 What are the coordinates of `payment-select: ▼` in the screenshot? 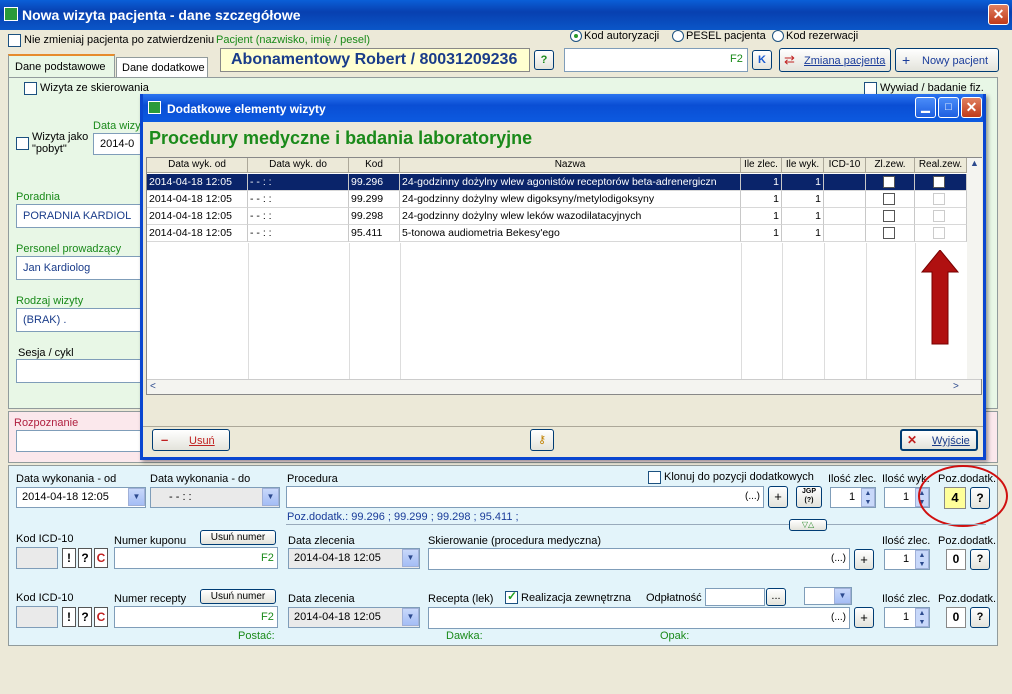 It's located at (828, 596).